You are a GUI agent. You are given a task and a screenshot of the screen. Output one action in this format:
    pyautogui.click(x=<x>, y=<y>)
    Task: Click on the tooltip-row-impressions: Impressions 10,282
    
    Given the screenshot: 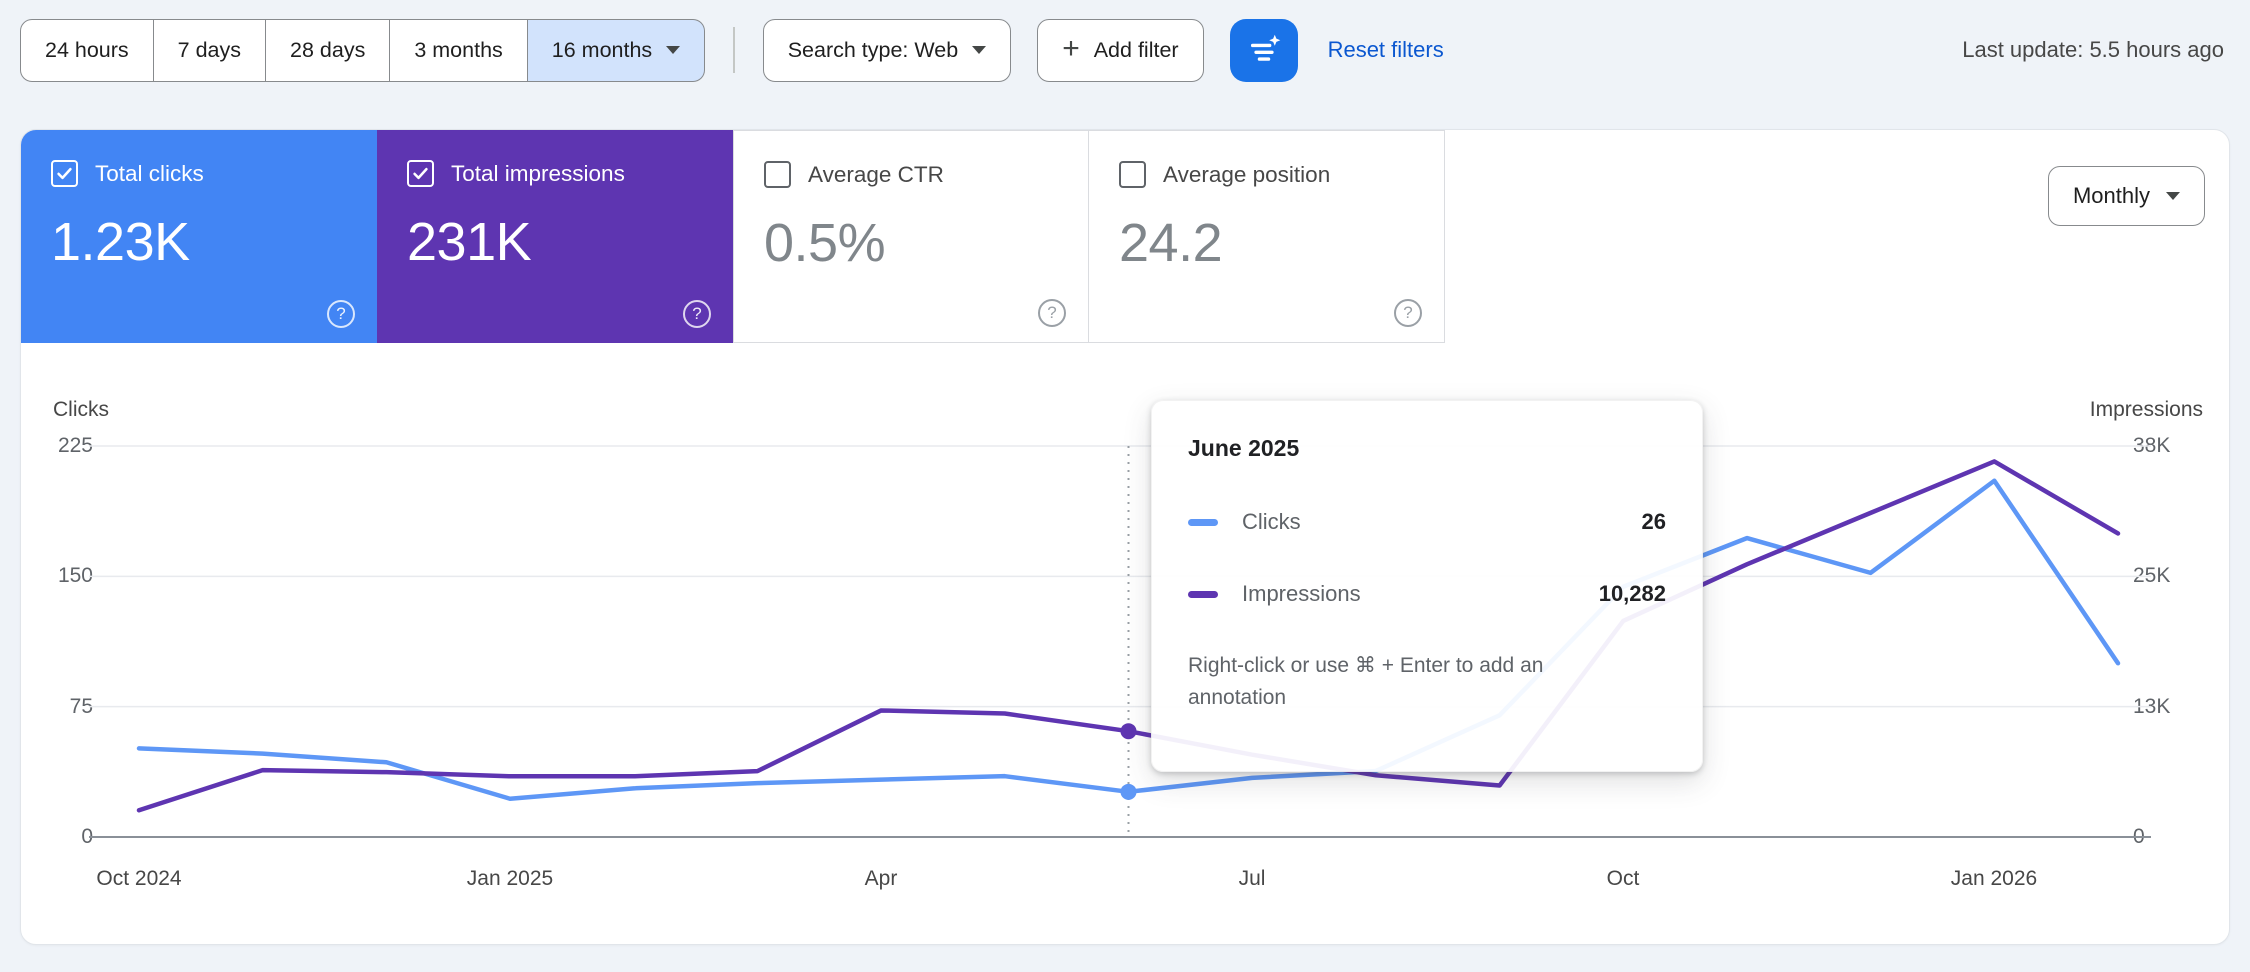 What is the action you would take?
    pyautogui.click(x=1427, y=594)
    